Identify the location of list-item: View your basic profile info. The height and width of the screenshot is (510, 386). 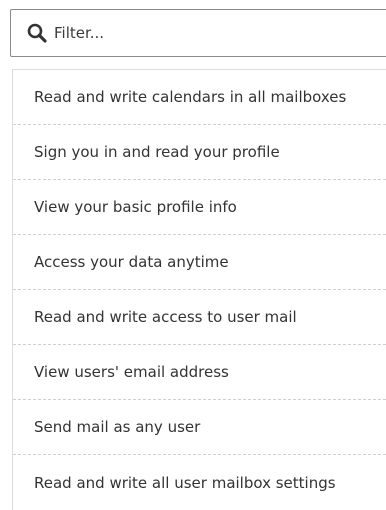
(199, 207).